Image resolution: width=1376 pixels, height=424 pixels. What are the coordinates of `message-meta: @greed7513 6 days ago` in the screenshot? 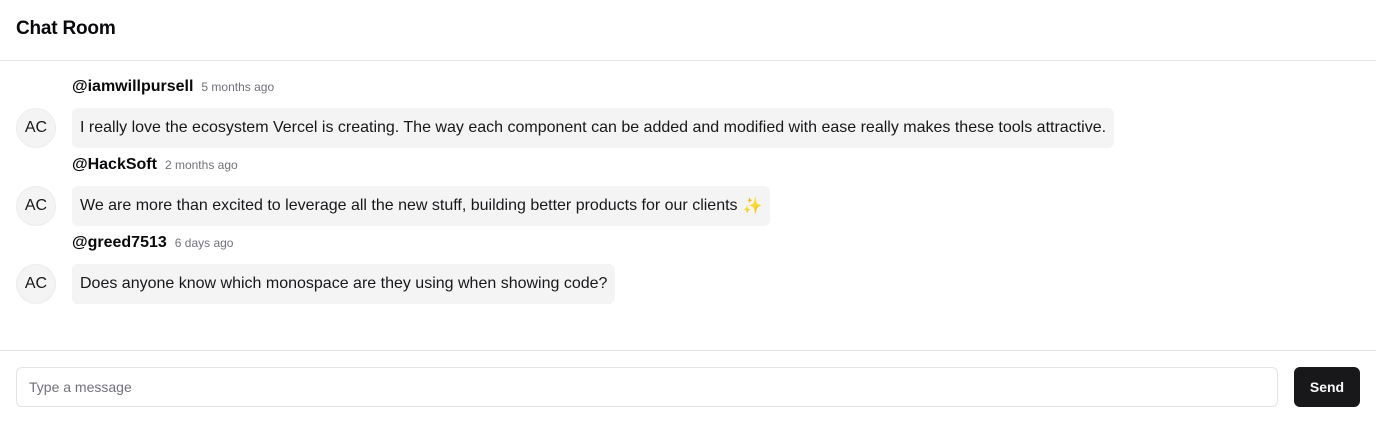 It's located at (343, 245).